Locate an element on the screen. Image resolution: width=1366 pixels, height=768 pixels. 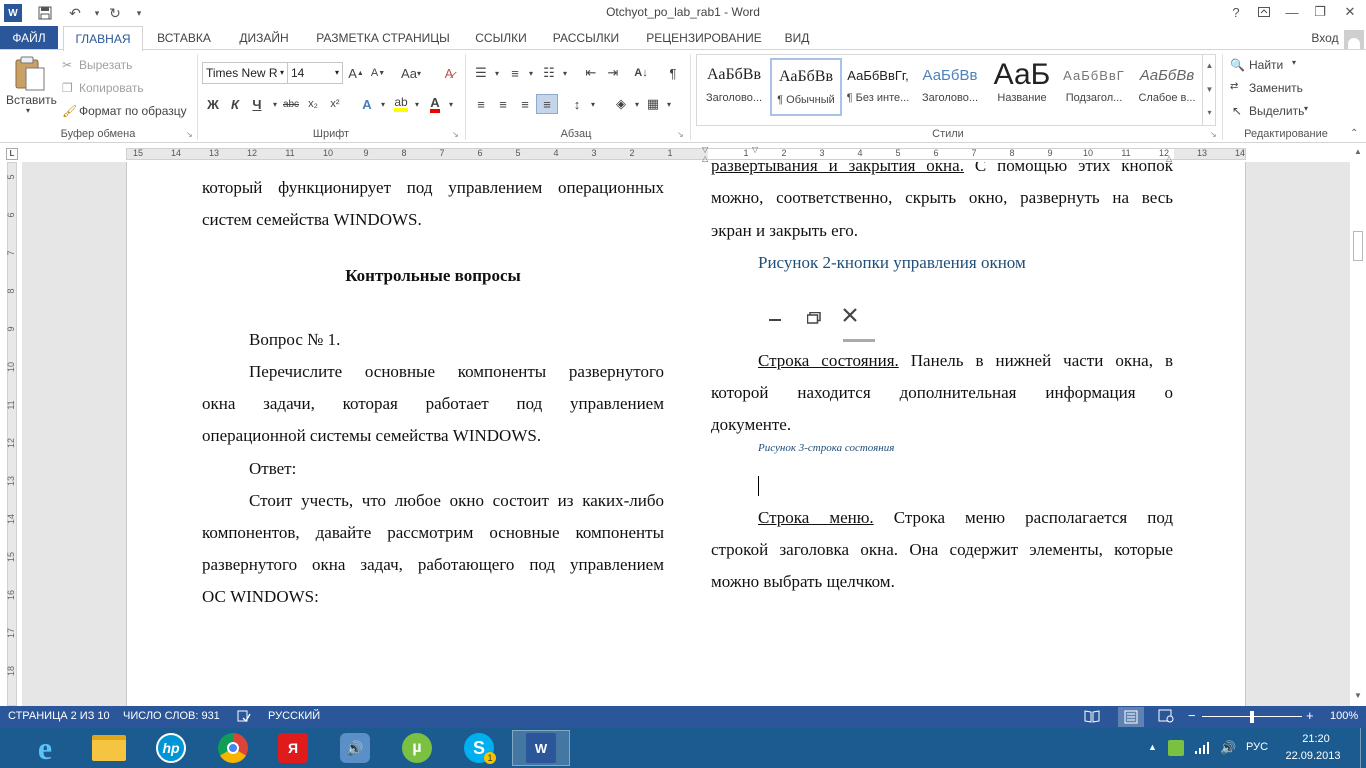
user-avatar is located at coordinates (1354, 40).